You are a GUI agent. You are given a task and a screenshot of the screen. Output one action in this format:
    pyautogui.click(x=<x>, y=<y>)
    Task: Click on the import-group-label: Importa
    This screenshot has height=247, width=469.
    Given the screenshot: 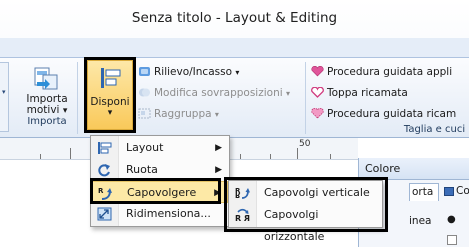 What is the action you would take?
    pyautogui.click(x=47, y=121)
    